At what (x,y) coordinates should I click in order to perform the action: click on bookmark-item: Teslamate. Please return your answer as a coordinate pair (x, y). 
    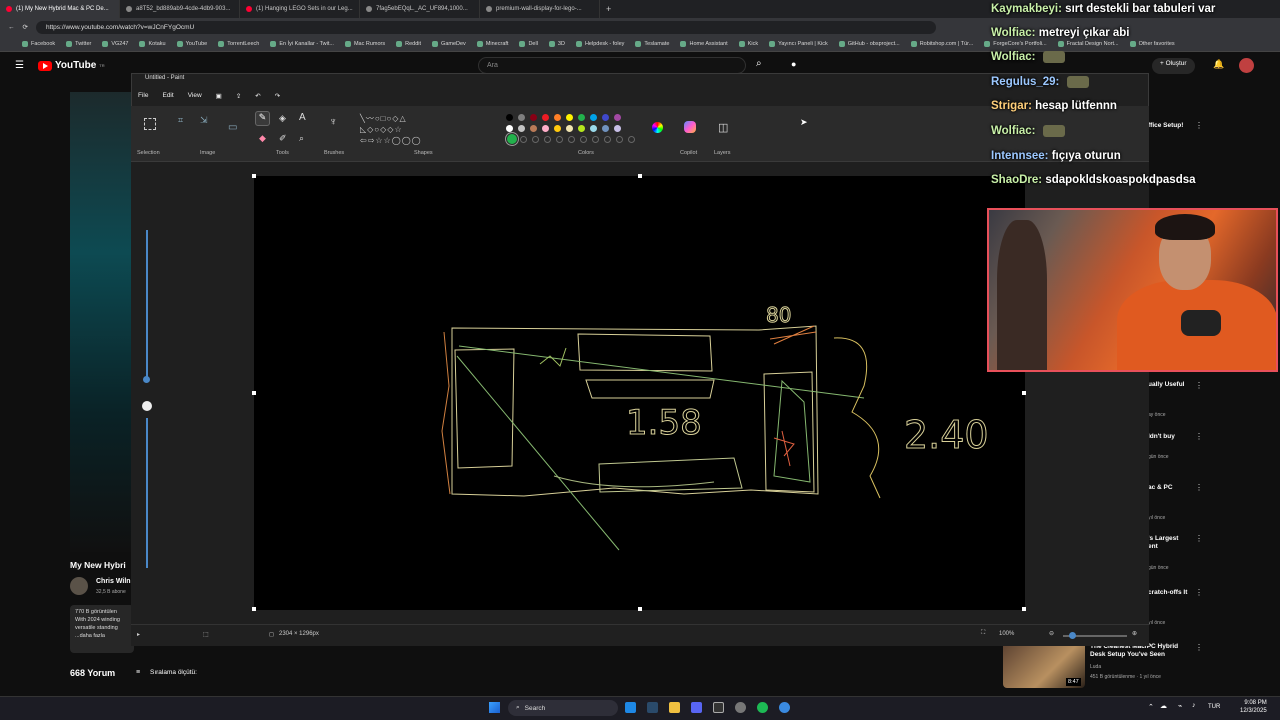
    Looking at the image, I should click on (652, 43).